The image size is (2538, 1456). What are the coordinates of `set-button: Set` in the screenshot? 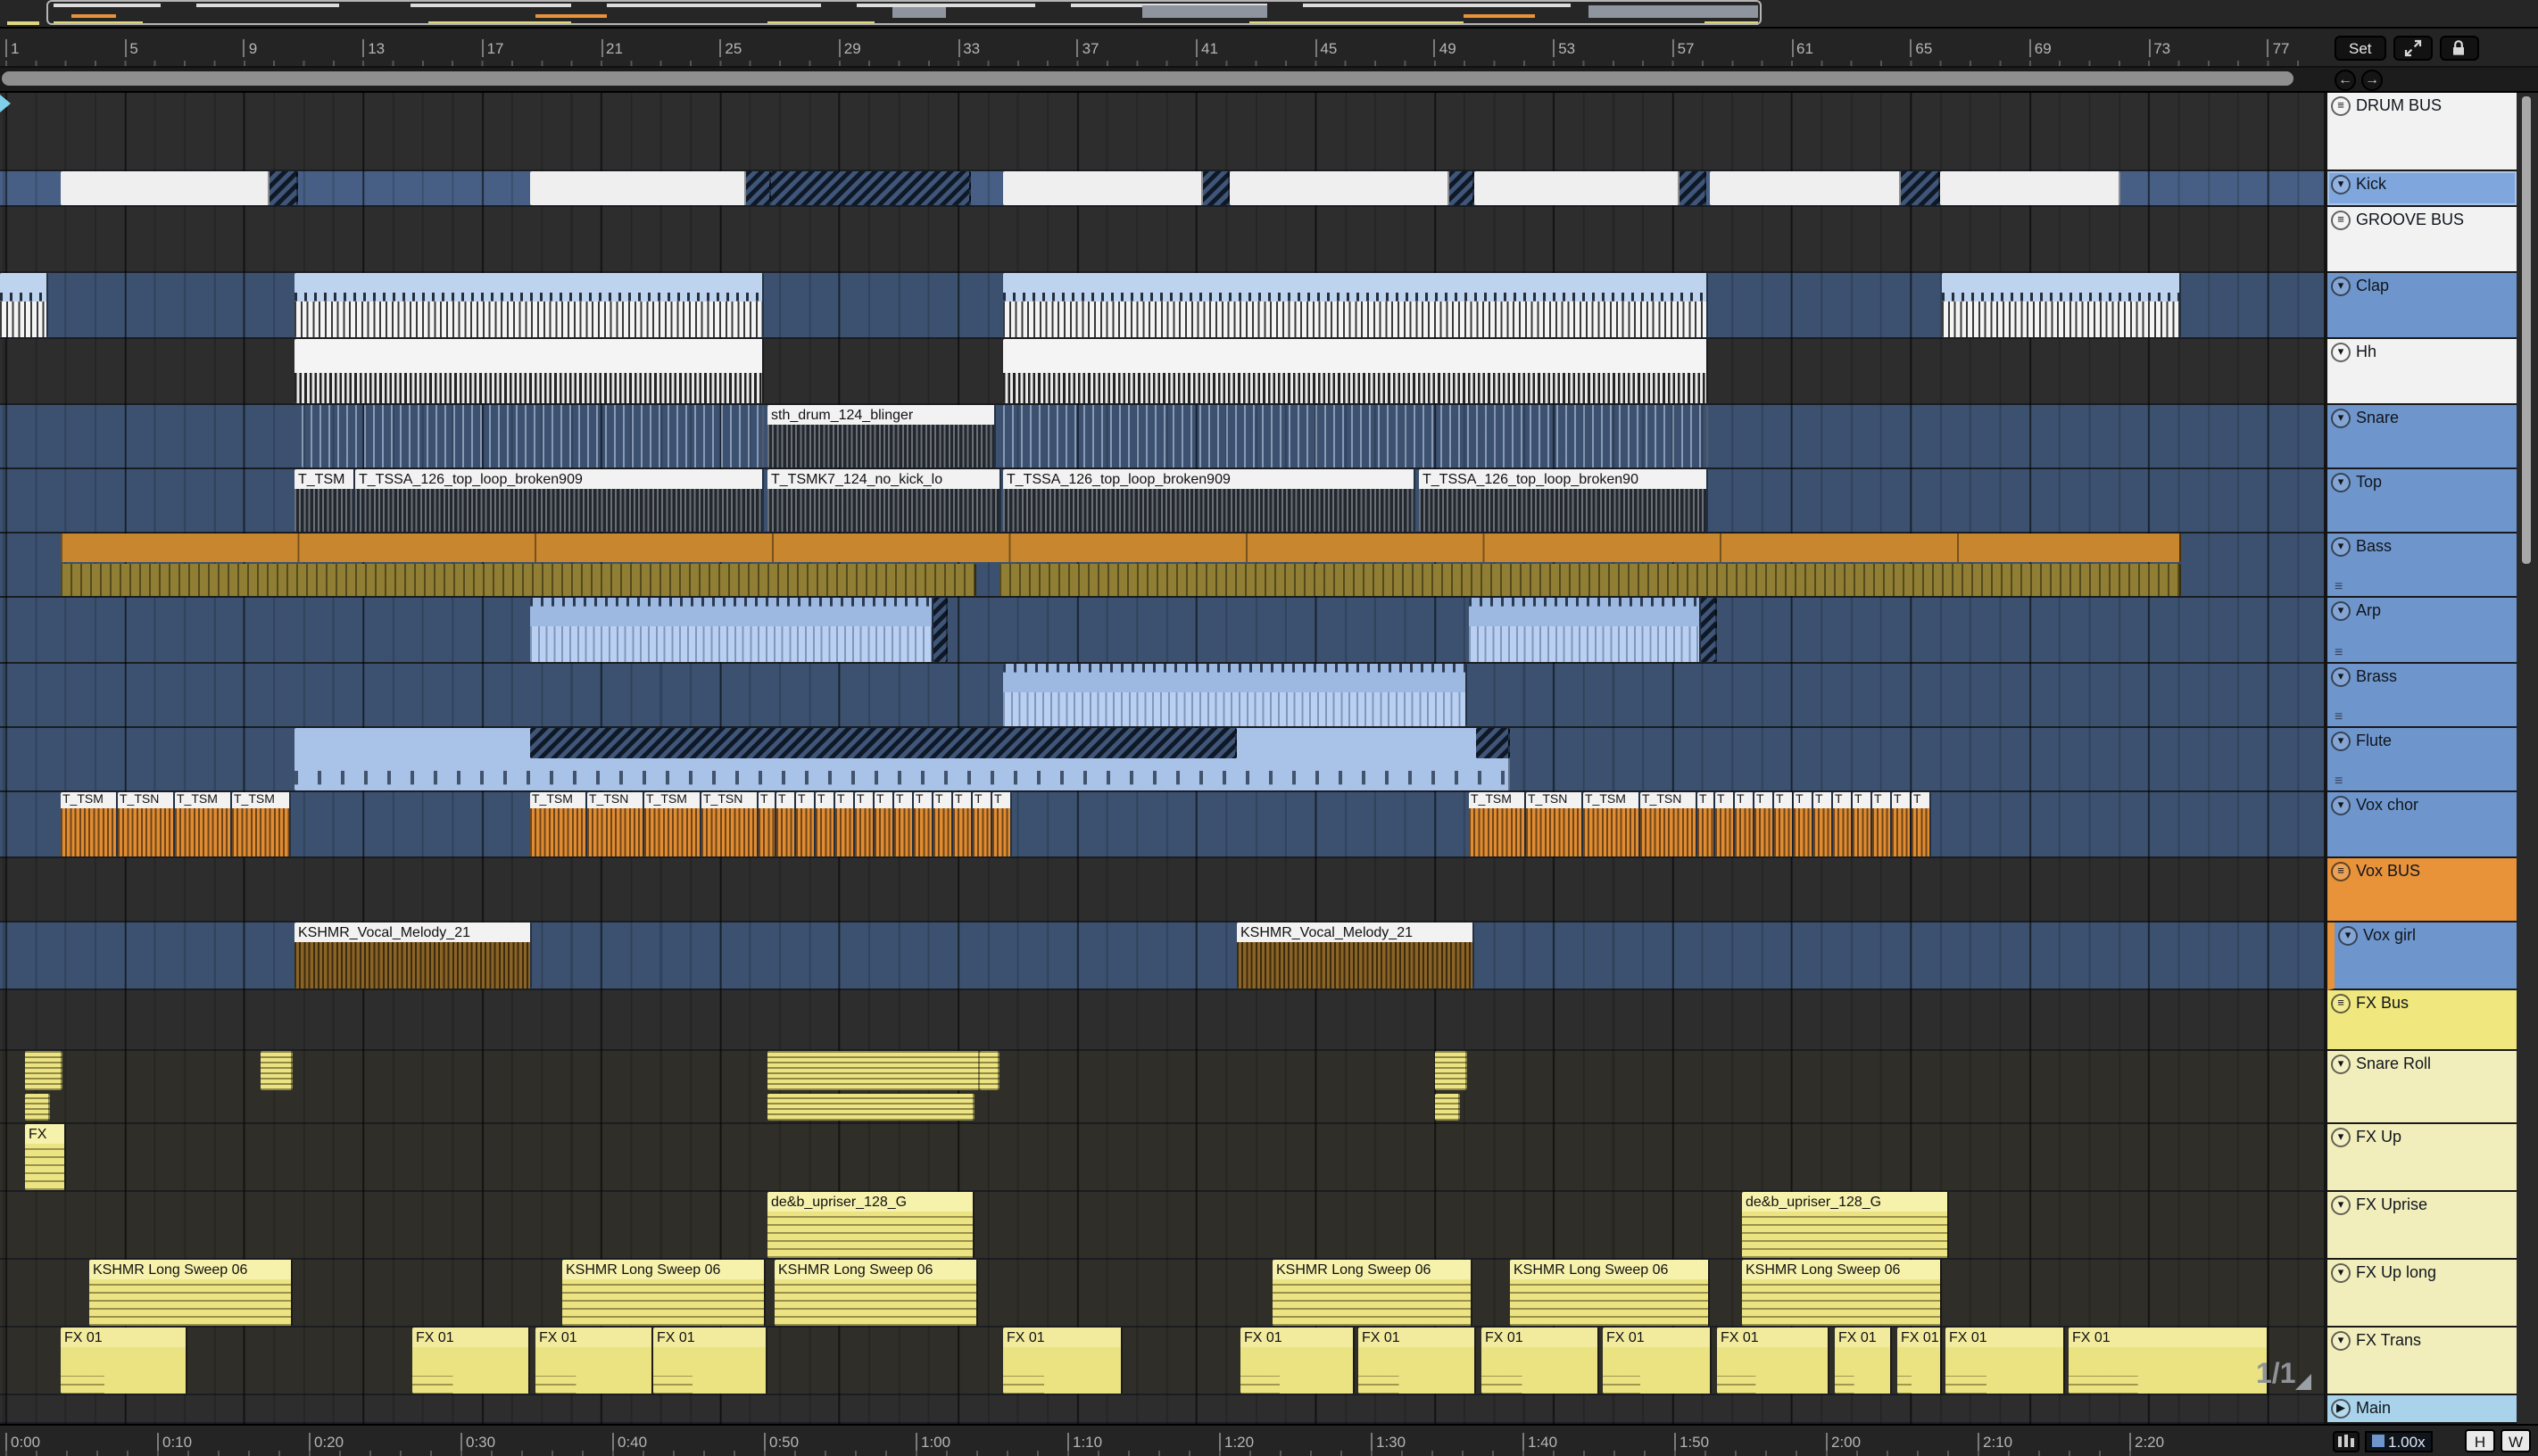 It's located at (2360, 47).